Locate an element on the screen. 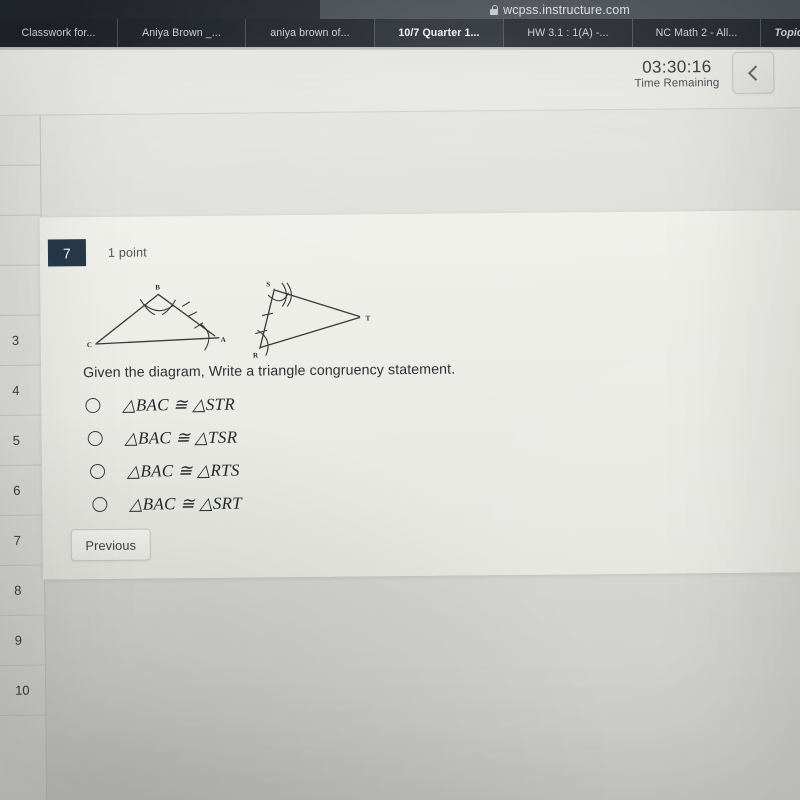 The width and height of the screenshot is (800, 800). time-remaining-label: Time Remaining is located at coordinates (677, 83).